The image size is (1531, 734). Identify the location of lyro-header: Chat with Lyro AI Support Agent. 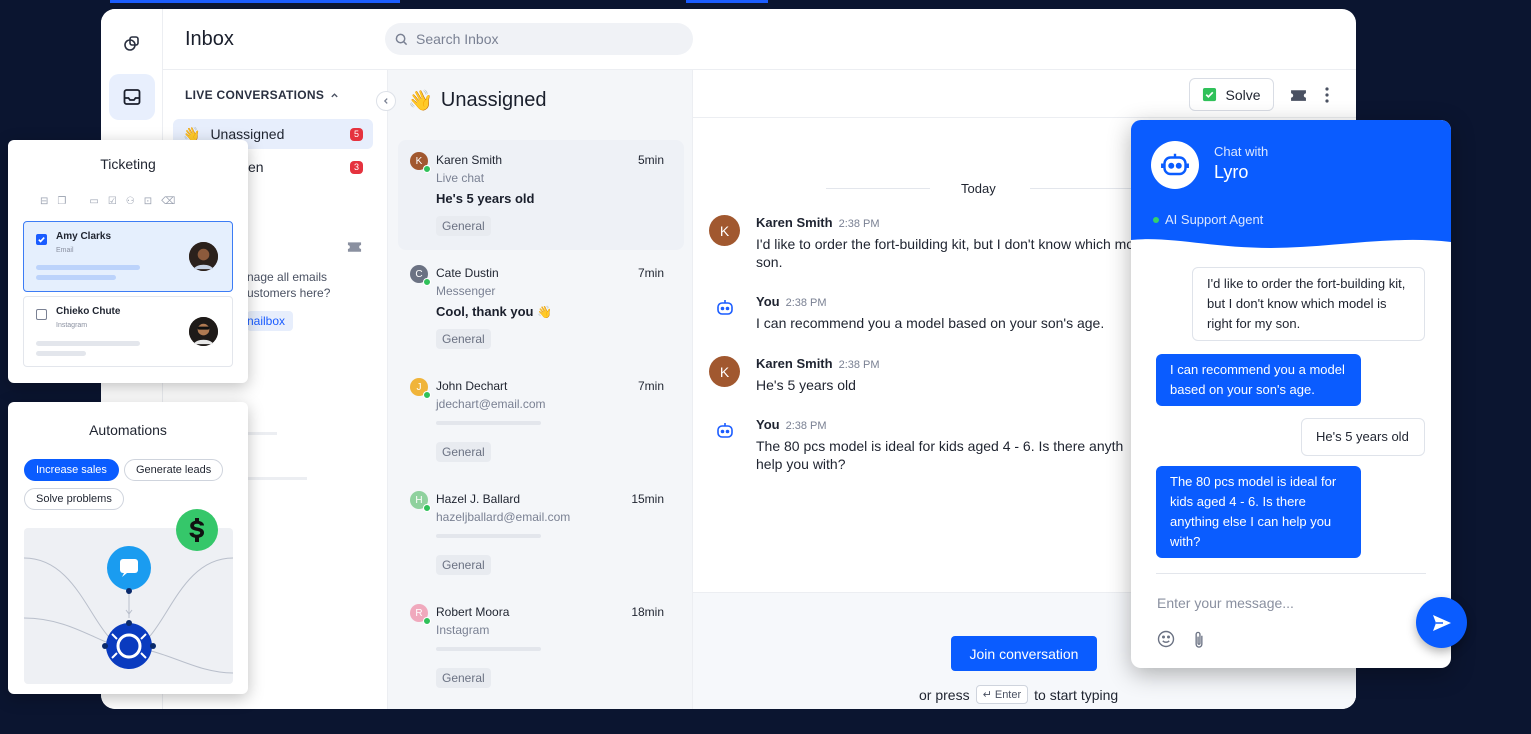
(1291, 187).